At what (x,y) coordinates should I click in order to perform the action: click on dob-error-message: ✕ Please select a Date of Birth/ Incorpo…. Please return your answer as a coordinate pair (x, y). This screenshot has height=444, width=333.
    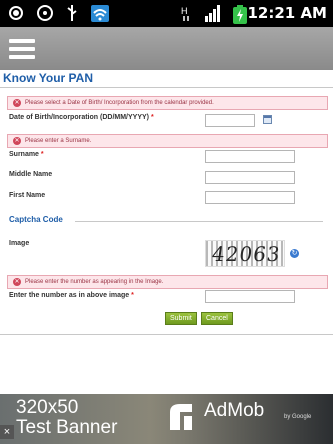
    Looking at the image, I should click on (167, 103).